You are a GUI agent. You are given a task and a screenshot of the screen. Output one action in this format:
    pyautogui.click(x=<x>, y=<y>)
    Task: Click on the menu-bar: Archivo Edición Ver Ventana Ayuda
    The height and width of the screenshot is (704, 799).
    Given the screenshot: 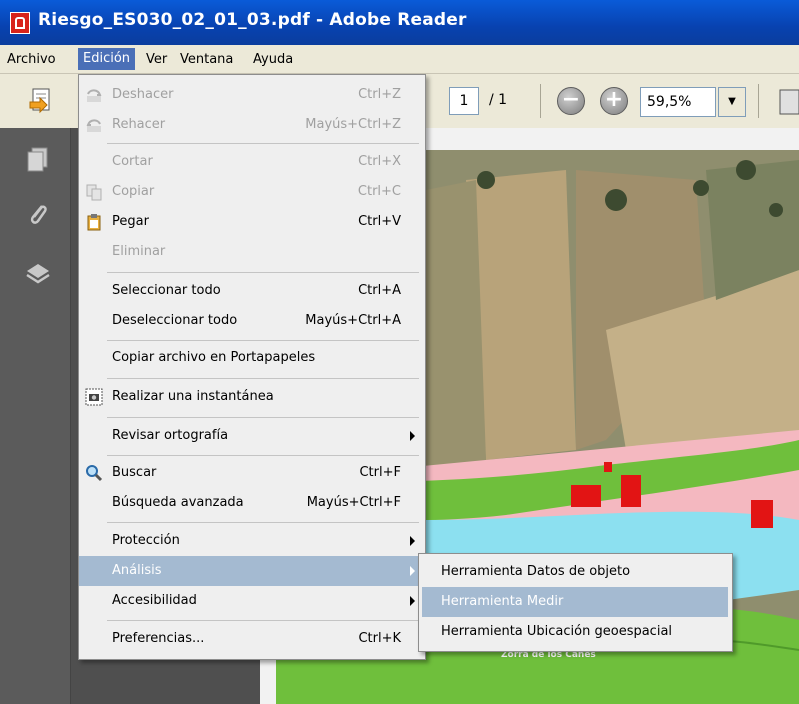 What is the action you would take?
    pyautogui.click(x=399, y=59)
    